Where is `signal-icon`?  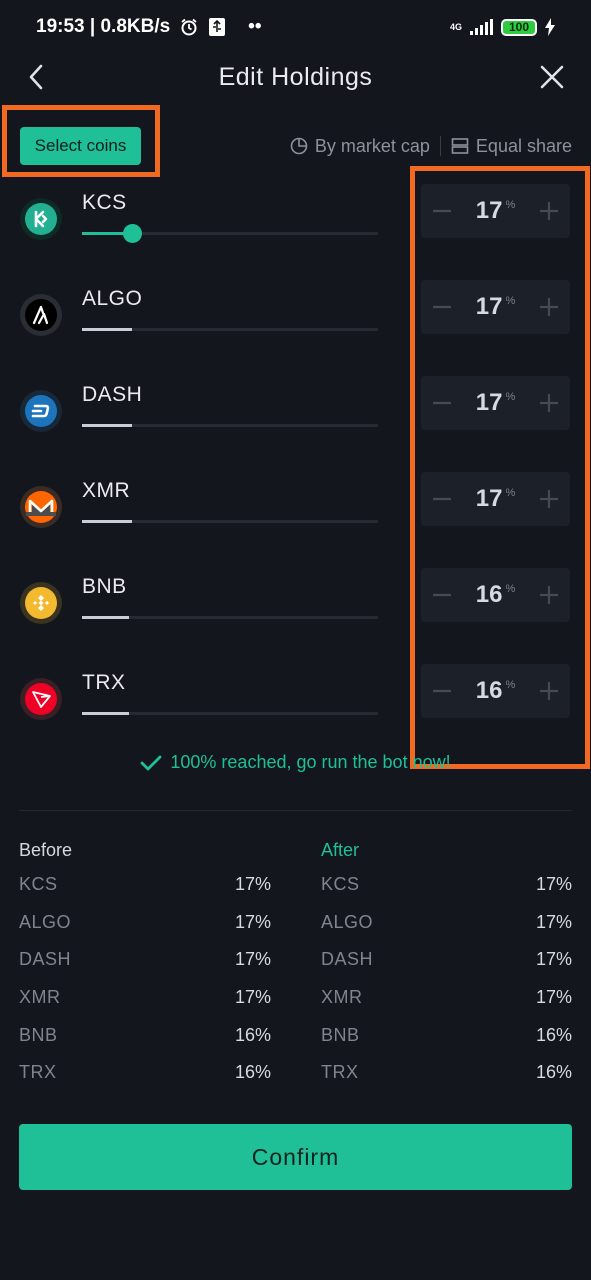 signal-icon is located at coordinates (481, 27).